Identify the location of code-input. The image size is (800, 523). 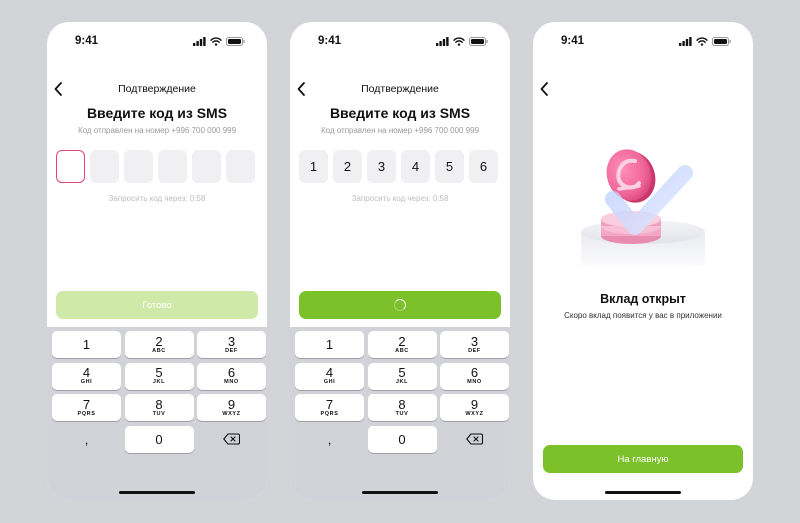
(155, 166).